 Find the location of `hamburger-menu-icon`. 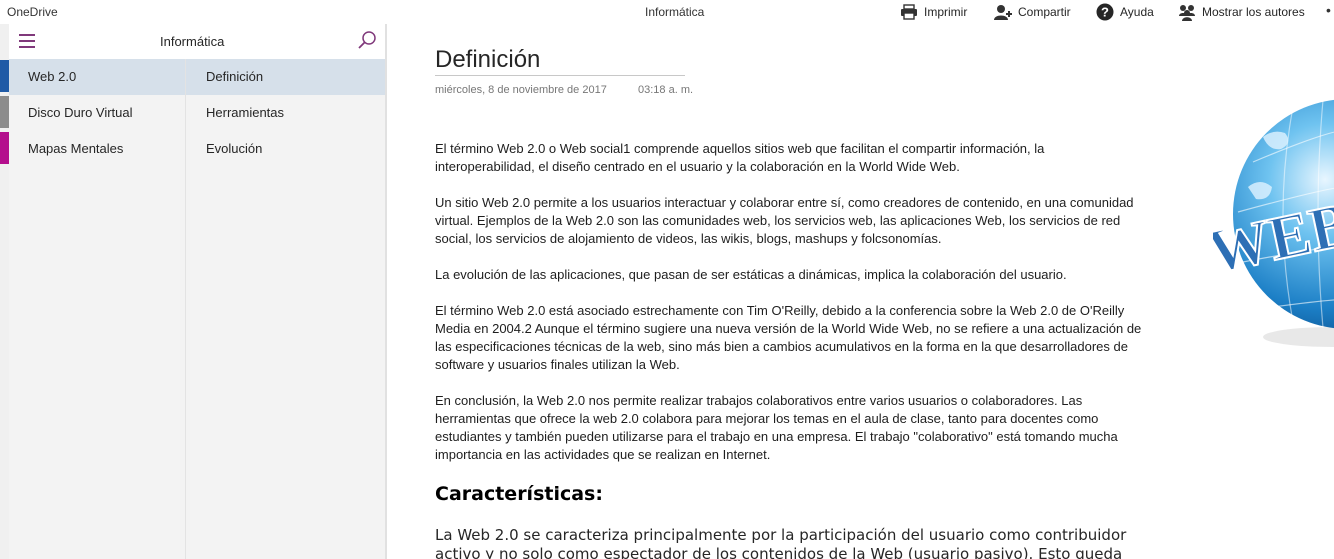

hamburger-menu-icon is located at coordinates (27, 41).